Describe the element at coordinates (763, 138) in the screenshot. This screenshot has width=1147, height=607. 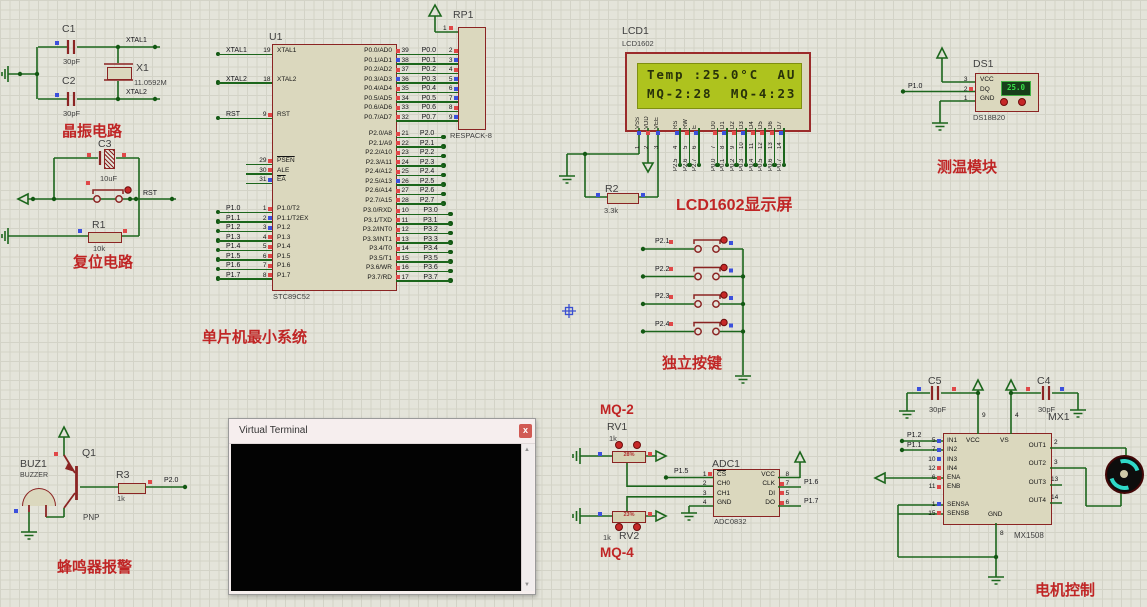
I see `lcd-pin-column: D5 12 P0.5` at that location.